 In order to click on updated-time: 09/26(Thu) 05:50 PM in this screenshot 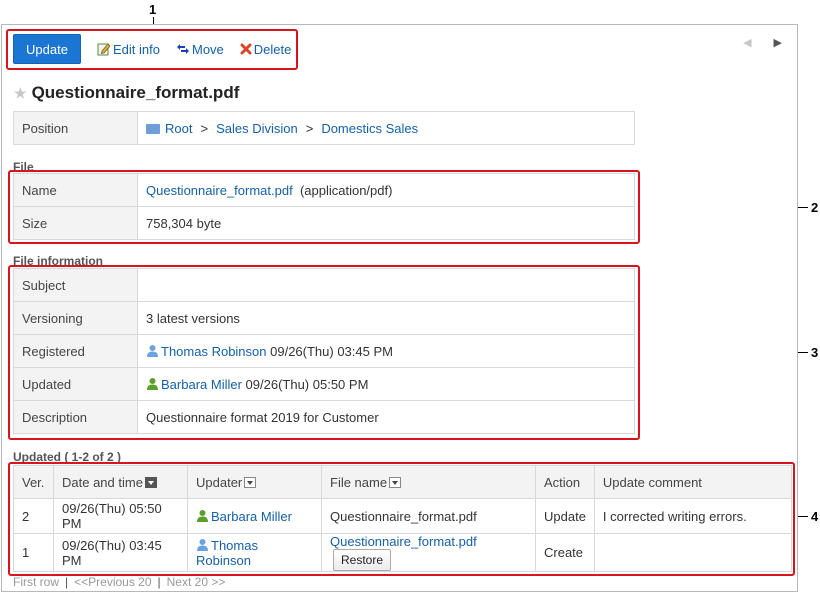, I will do `click(307, 384)`.